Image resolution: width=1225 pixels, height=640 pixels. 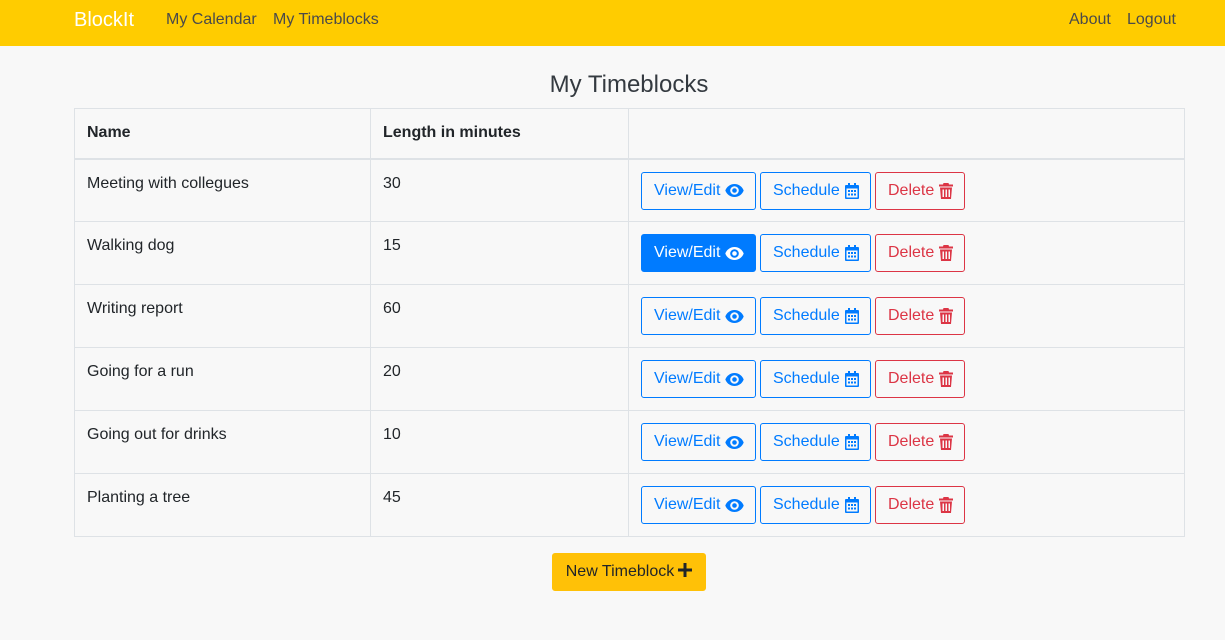 What do you see at coordinates (685, 572) in the screenshot?
I see `plus-icon` at bounding box center [685, 572].